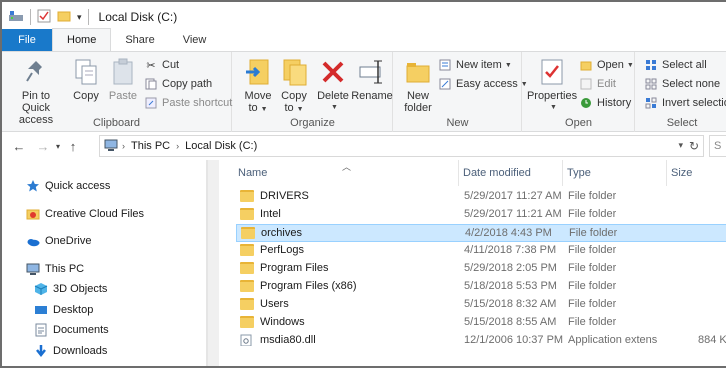  I want to click on column-header-date-modified: Date modified, so click(510, 173).